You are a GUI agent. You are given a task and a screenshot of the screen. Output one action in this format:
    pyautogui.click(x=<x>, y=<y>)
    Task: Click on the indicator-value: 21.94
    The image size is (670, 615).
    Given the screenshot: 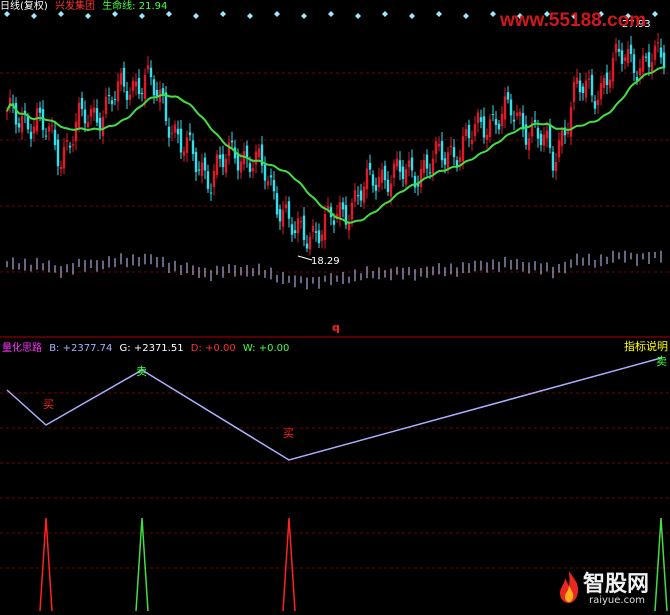 What is the action you would take?
    pyautogui.click(x=153, y=6)
    